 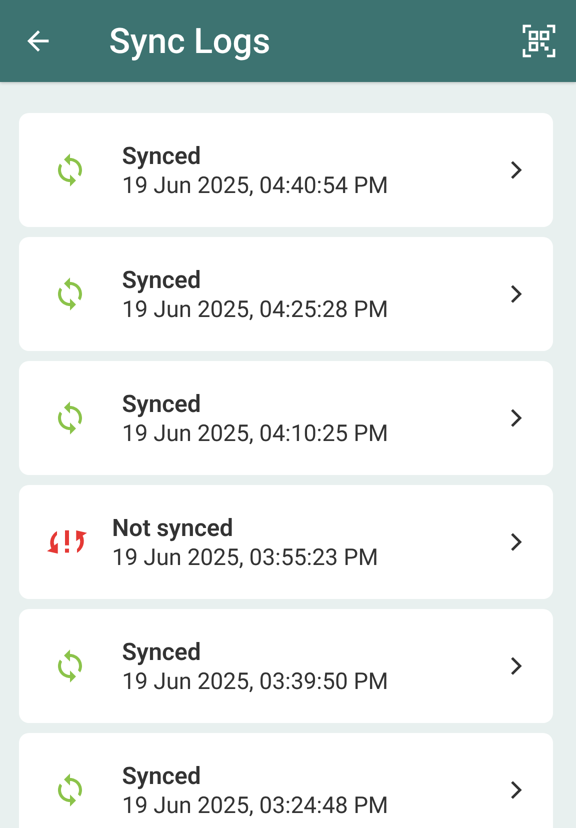 I want to click on qr-scan-button, so click(x=539, y=41).